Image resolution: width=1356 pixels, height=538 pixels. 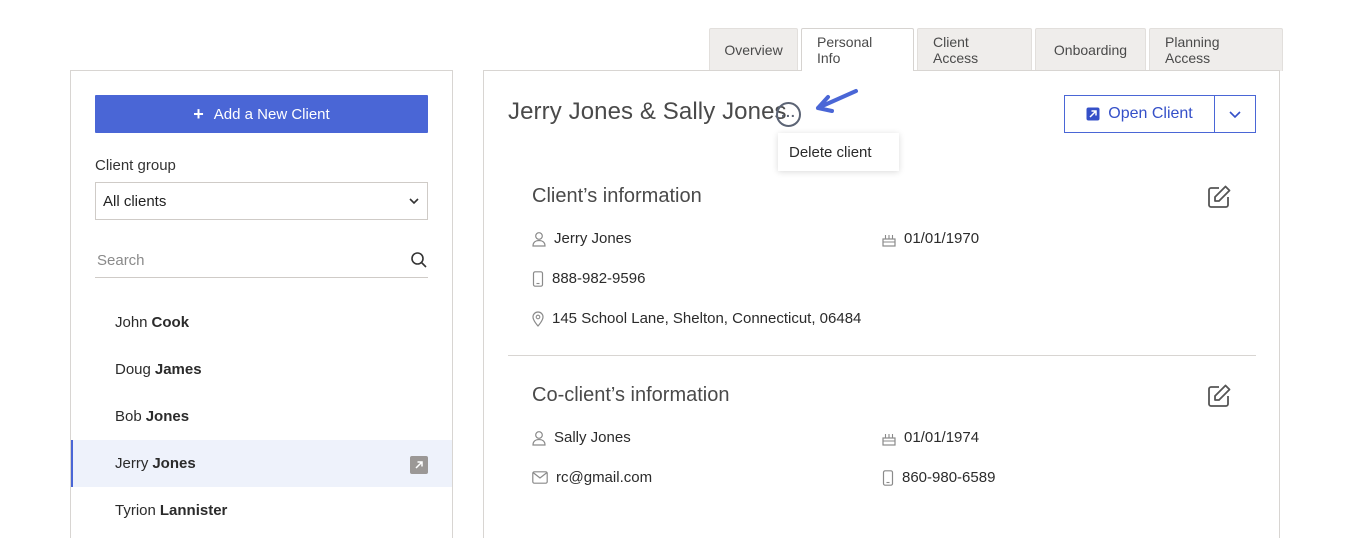 I want to click on list-item: Tyrion Lannister, so click(x=261, y=510).